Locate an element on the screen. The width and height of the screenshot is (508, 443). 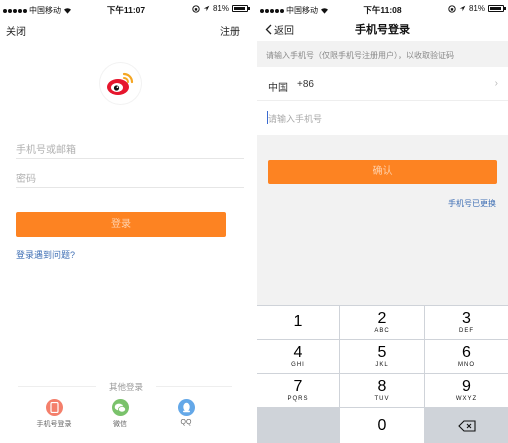
key-9: 9 WXYZ is located at coordinates (466, 390).